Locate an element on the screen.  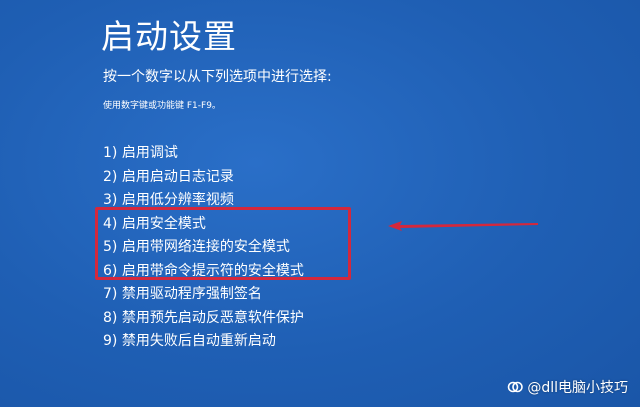
watermark-text: @dll电脑小技巧 is located at coordinates (577, 388).